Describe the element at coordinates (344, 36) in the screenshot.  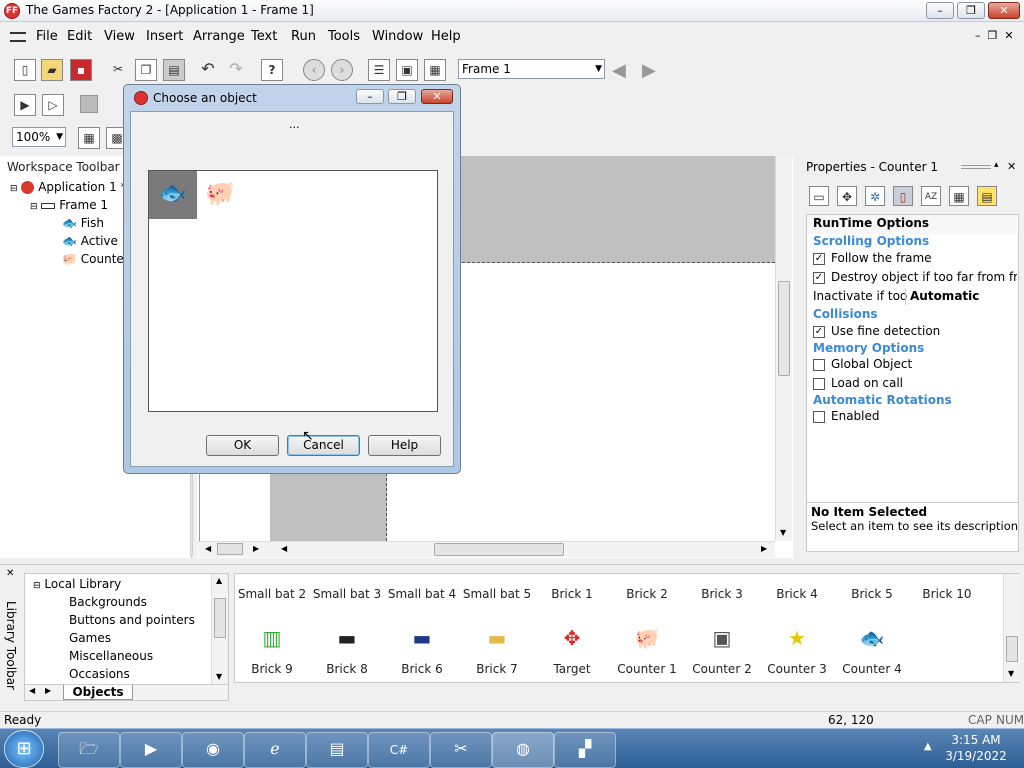
I see `menu-tools: Tools` at that location.